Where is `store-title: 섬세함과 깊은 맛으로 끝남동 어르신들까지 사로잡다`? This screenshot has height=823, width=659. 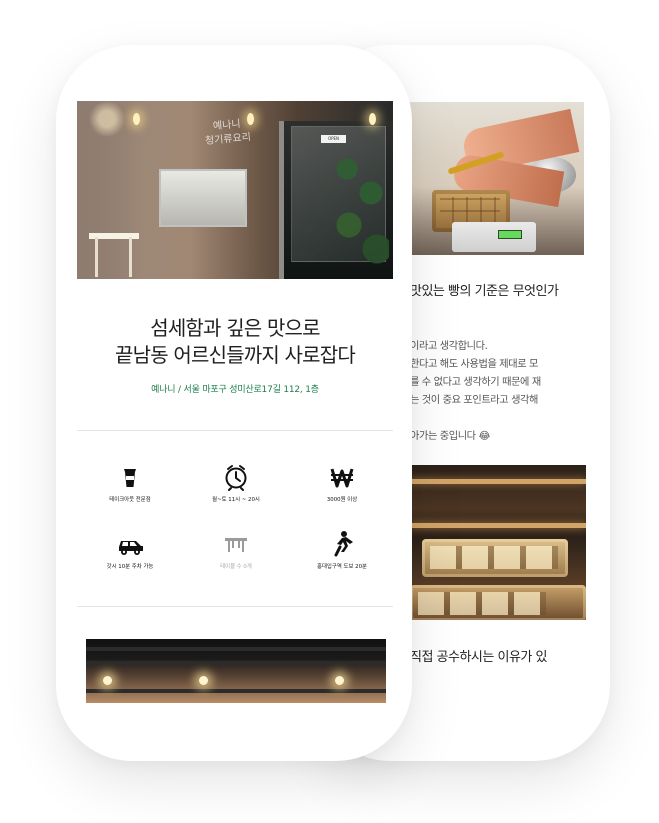 store-title: 섬세함과 깊은 맛으로 끝남동 어르신들까지 사로잡다 is located at coordinates (235, 341).